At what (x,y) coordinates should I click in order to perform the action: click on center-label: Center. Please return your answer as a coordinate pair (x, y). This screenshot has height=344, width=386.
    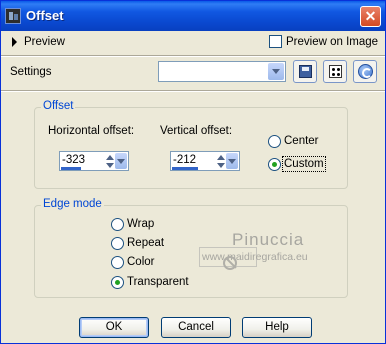
    Looking at the image, I should click on (301, 141).